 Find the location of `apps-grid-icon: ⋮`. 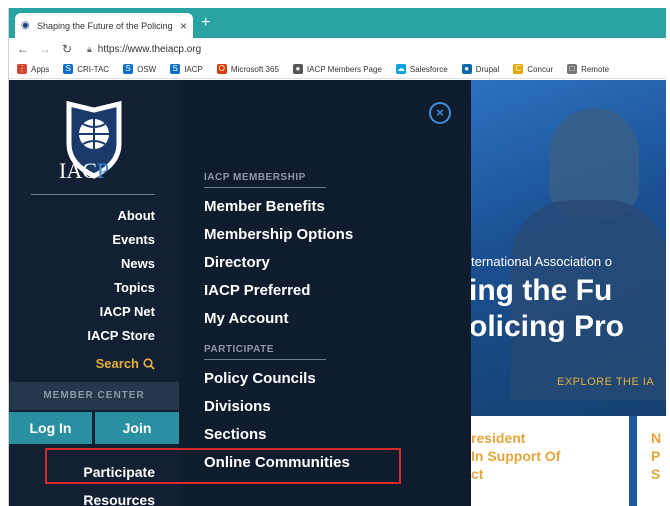

apps-grid-icon: ⋮ is located at coordinates (22, 69).